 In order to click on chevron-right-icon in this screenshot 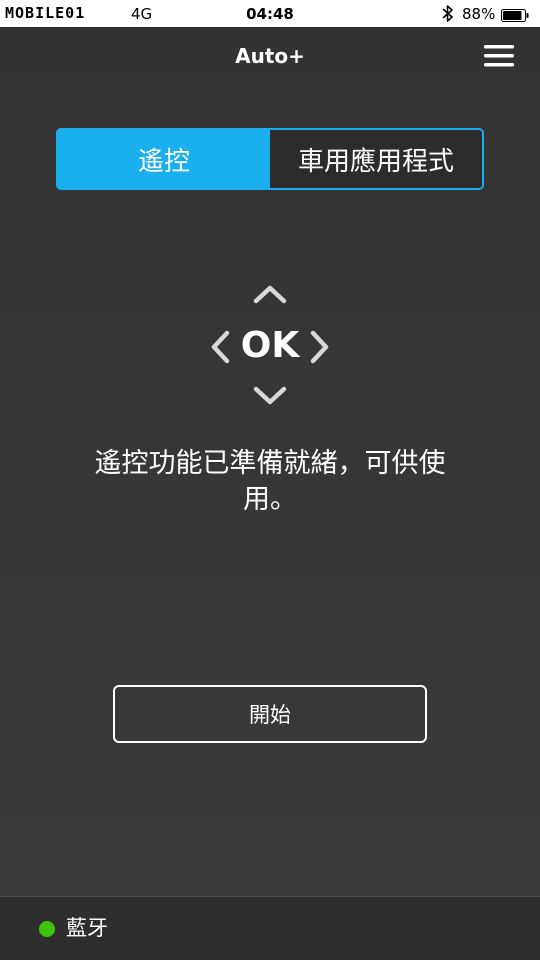, I will do `click(320, 347)`.